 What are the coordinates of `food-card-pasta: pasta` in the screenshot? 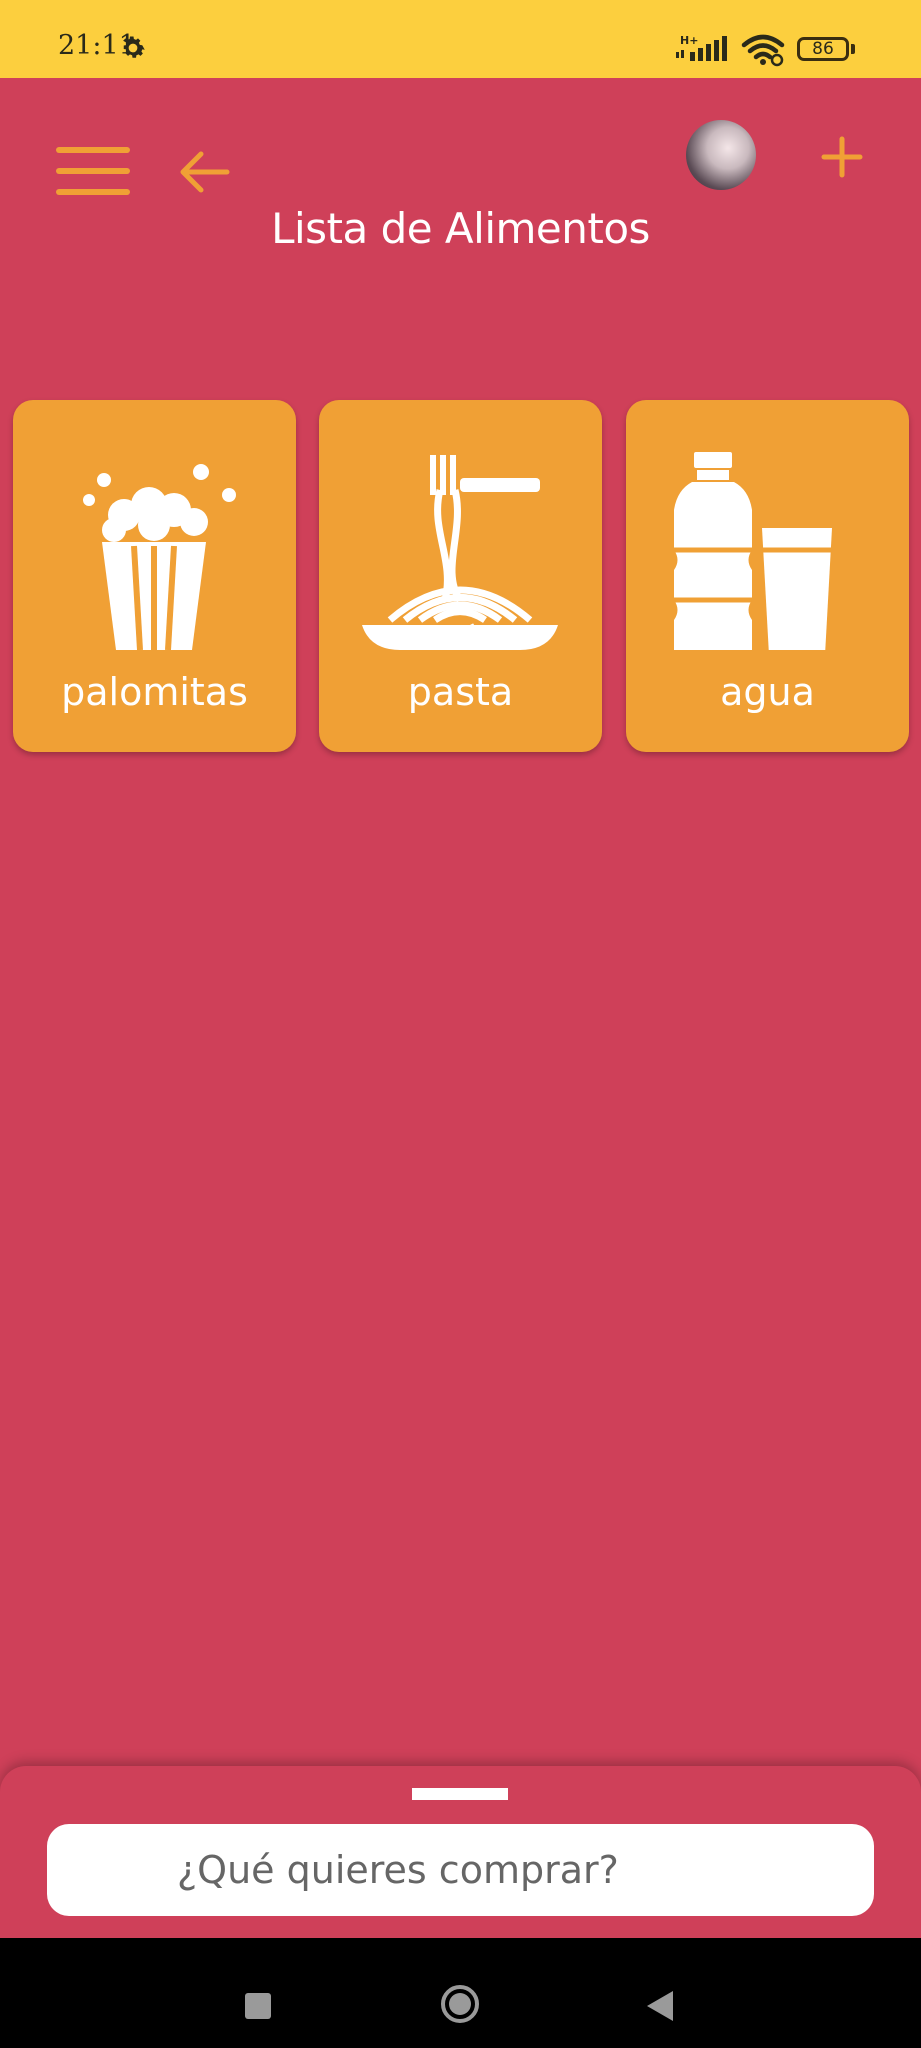 It's located at (460, 576).